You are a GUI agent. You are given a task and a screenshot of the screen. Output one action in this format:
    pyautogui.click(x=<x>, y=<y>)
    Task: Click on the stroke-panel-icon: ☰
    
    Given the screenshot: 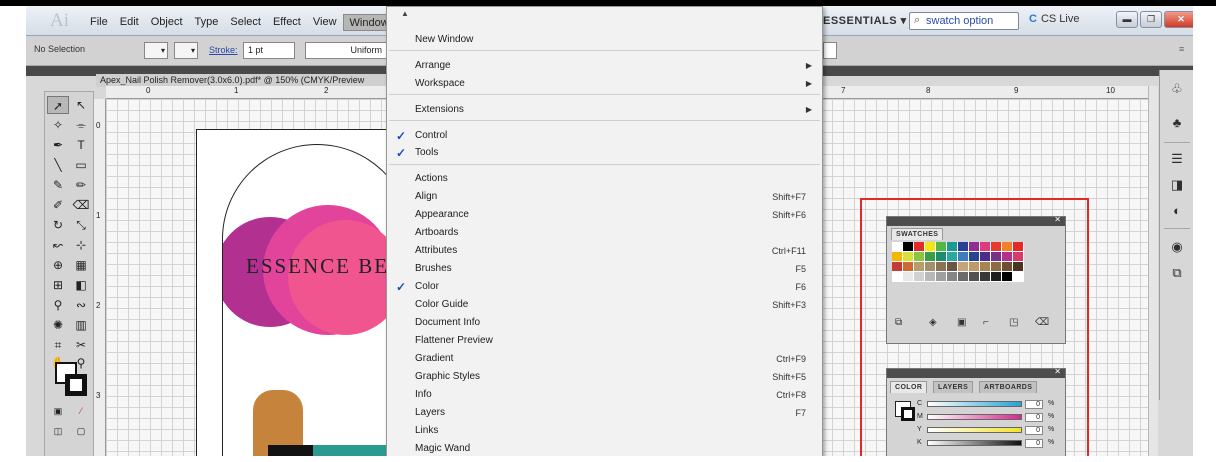 What is the action you would take?
    pyautogui.click(x=1177, y=159)
    